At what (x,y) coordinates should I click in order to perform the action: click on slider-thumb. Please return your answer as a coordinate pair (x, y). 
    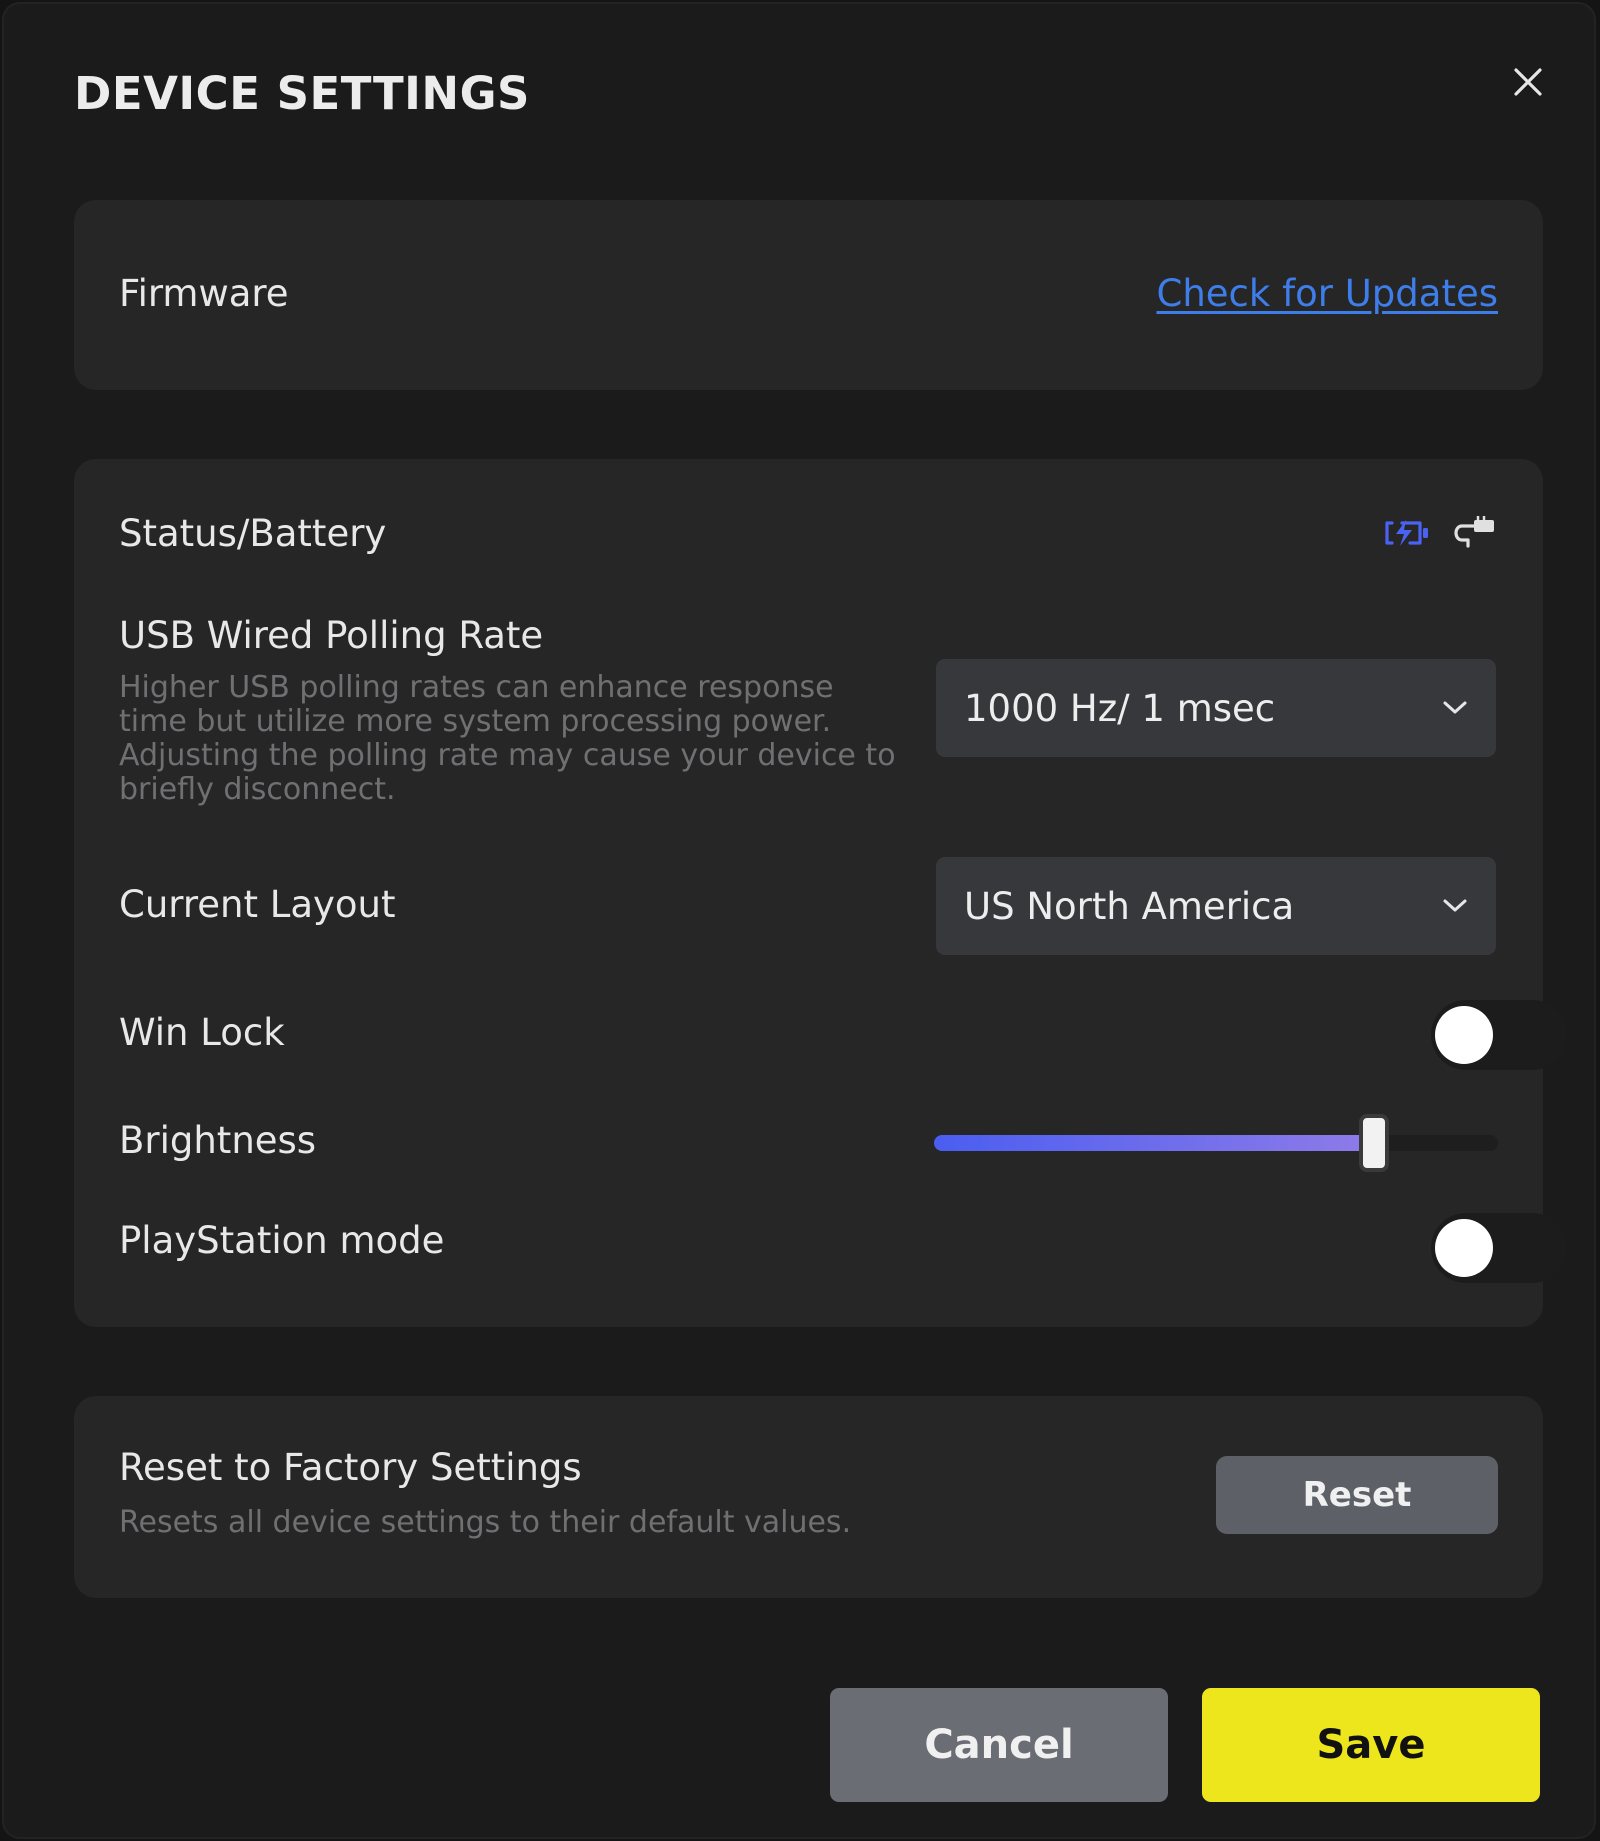
    Looking at the image, I should click on (1373, 1143).